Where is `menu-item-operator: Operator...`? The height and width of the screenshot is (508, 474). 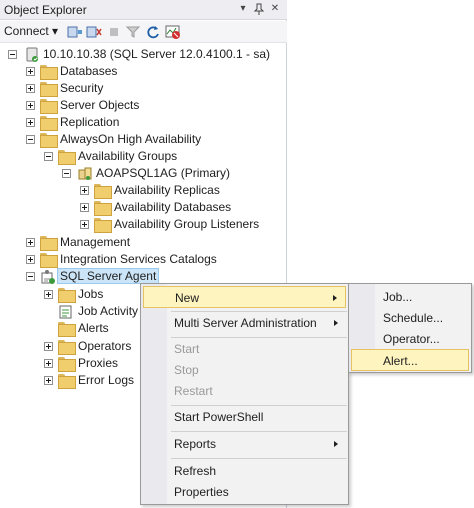 menu-item-operator: Operator... is located at coordinates (410, 339).